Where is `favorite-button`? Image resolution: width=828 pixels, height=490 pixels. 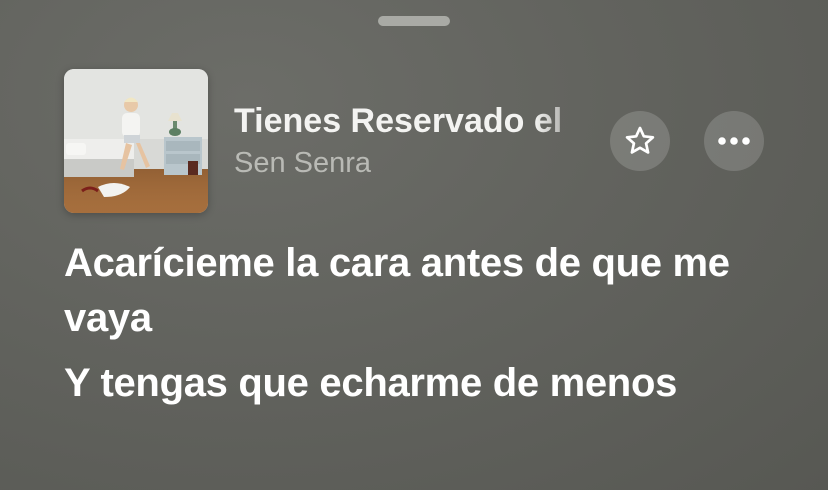 favorite-button is located at coordinates (640, 141).